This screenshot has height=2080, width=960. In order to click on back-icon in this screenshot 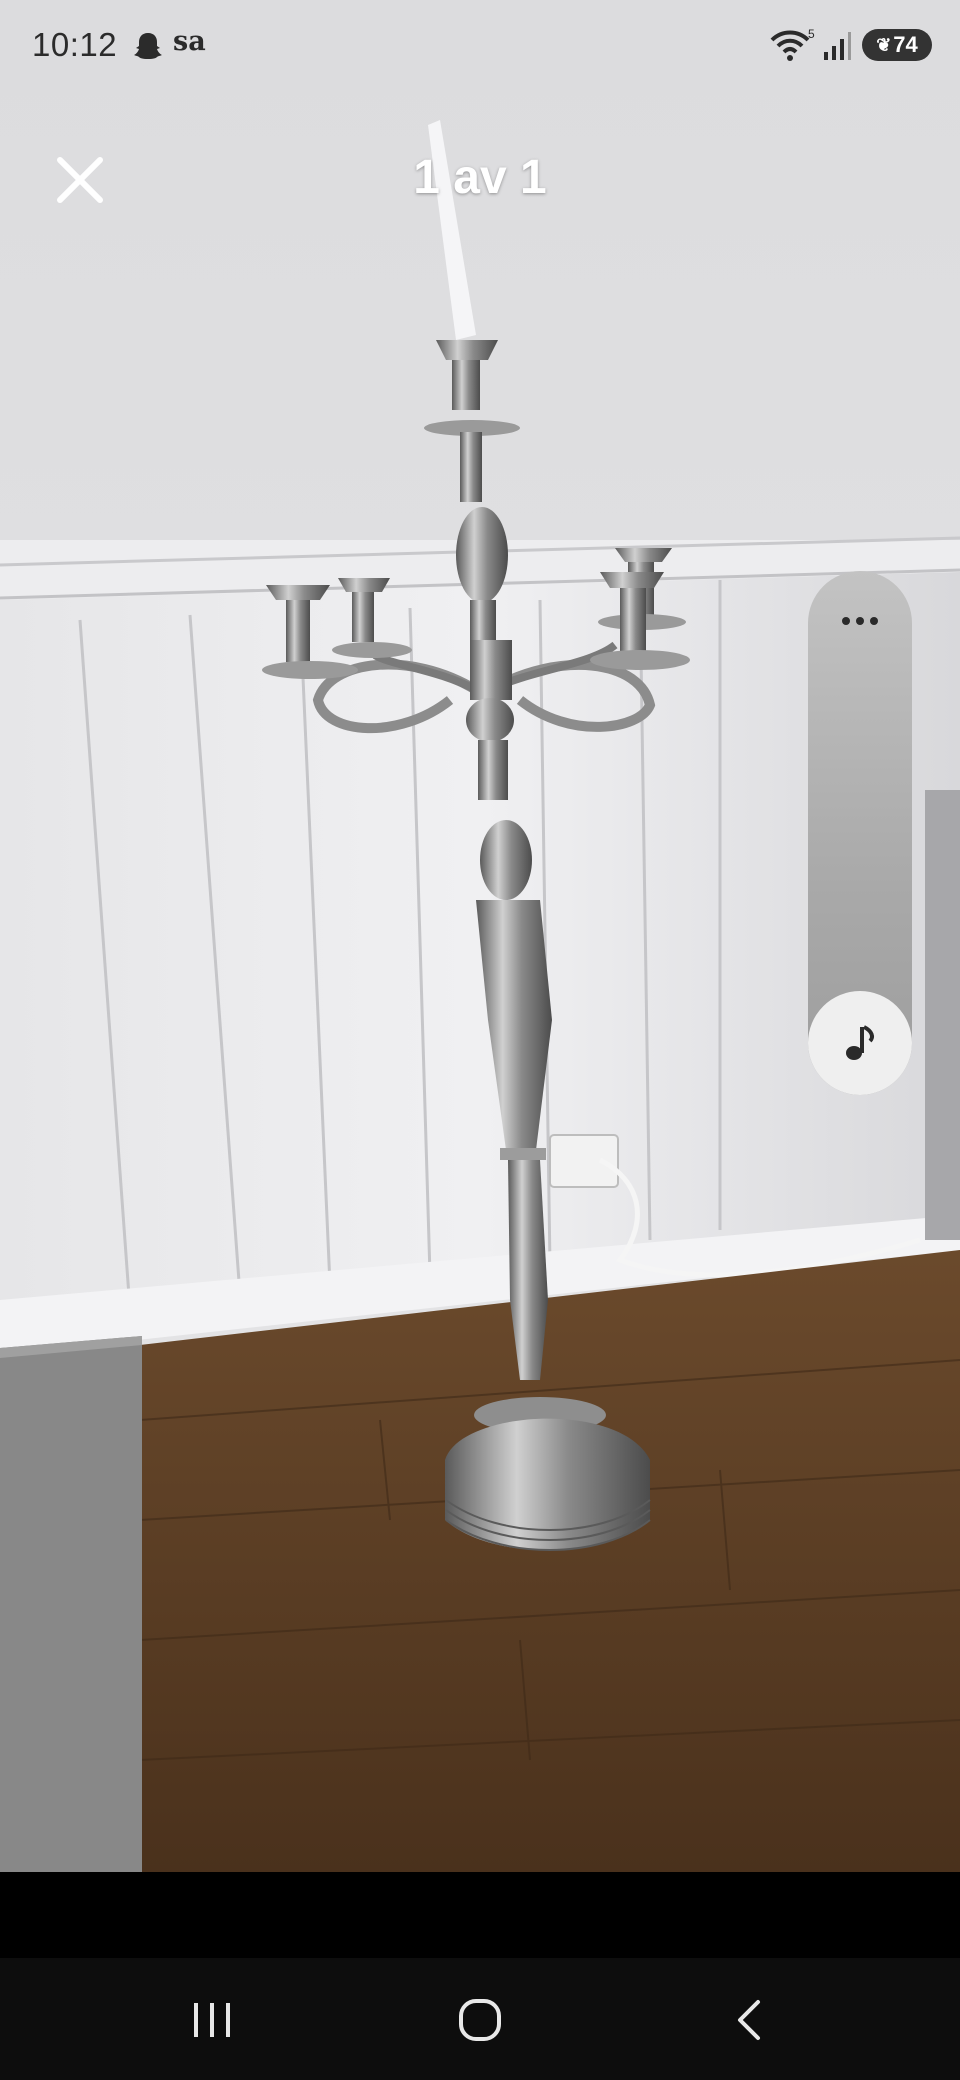, I will do `click(749, 2020)`.